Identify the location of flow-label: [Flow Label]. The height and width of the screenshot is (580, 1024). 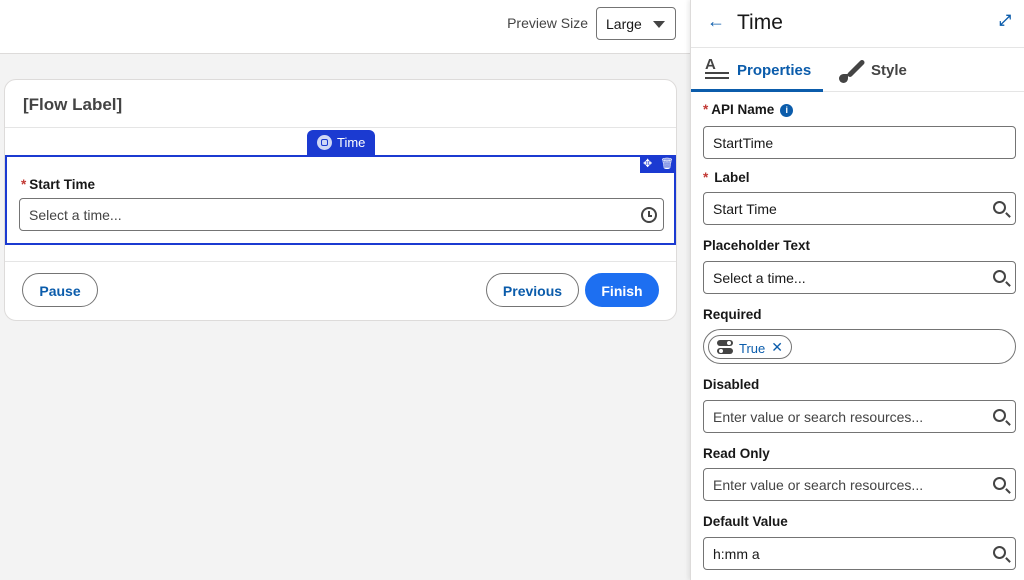
(73, 104).